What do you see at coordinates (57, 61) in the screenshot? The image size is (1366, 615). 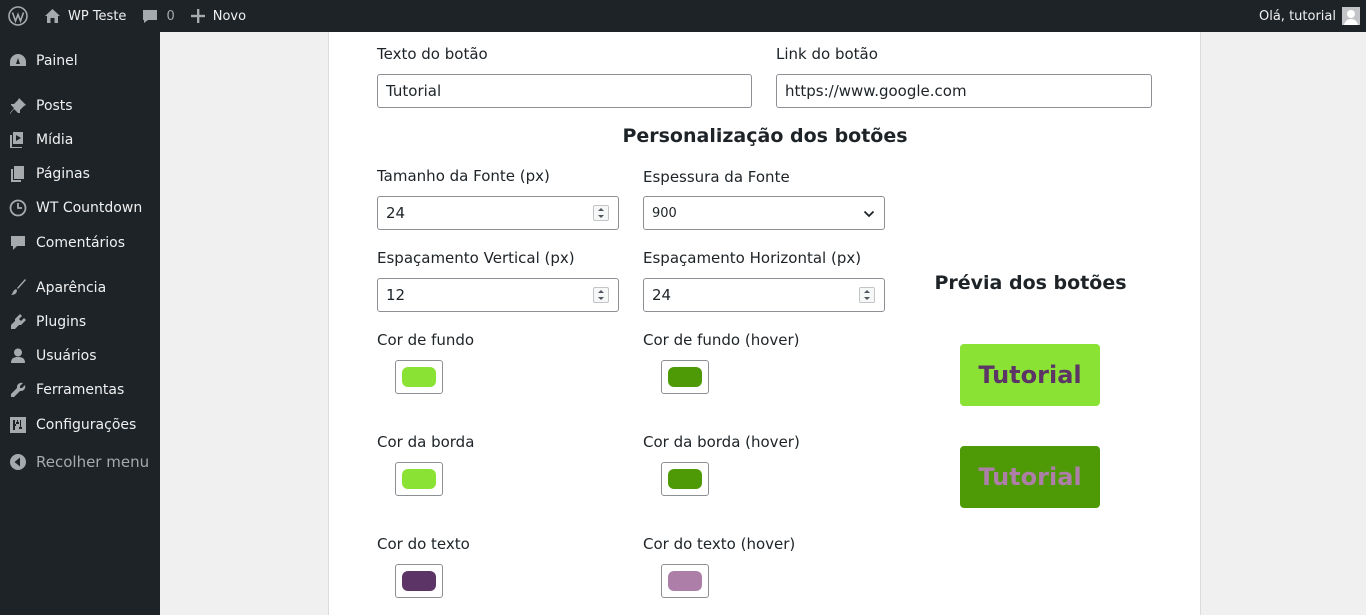 I see `sidebar-item-label: Painel` at bounding box center [57, 61].